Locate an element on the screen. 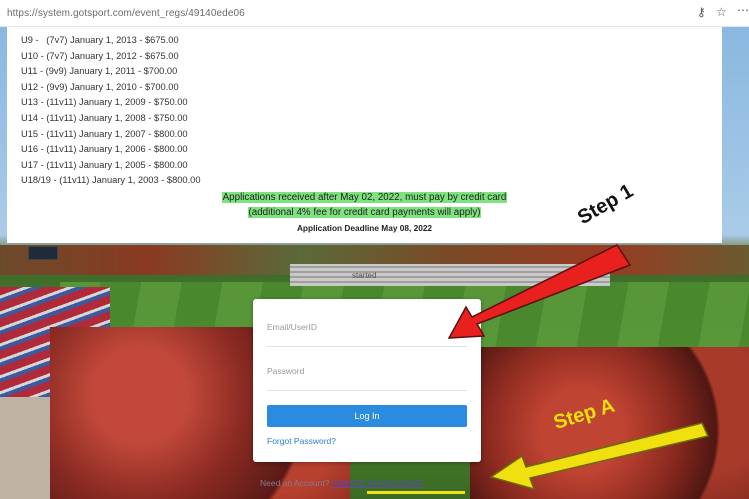  login-button: Log In is located at coordinates (367, 416).